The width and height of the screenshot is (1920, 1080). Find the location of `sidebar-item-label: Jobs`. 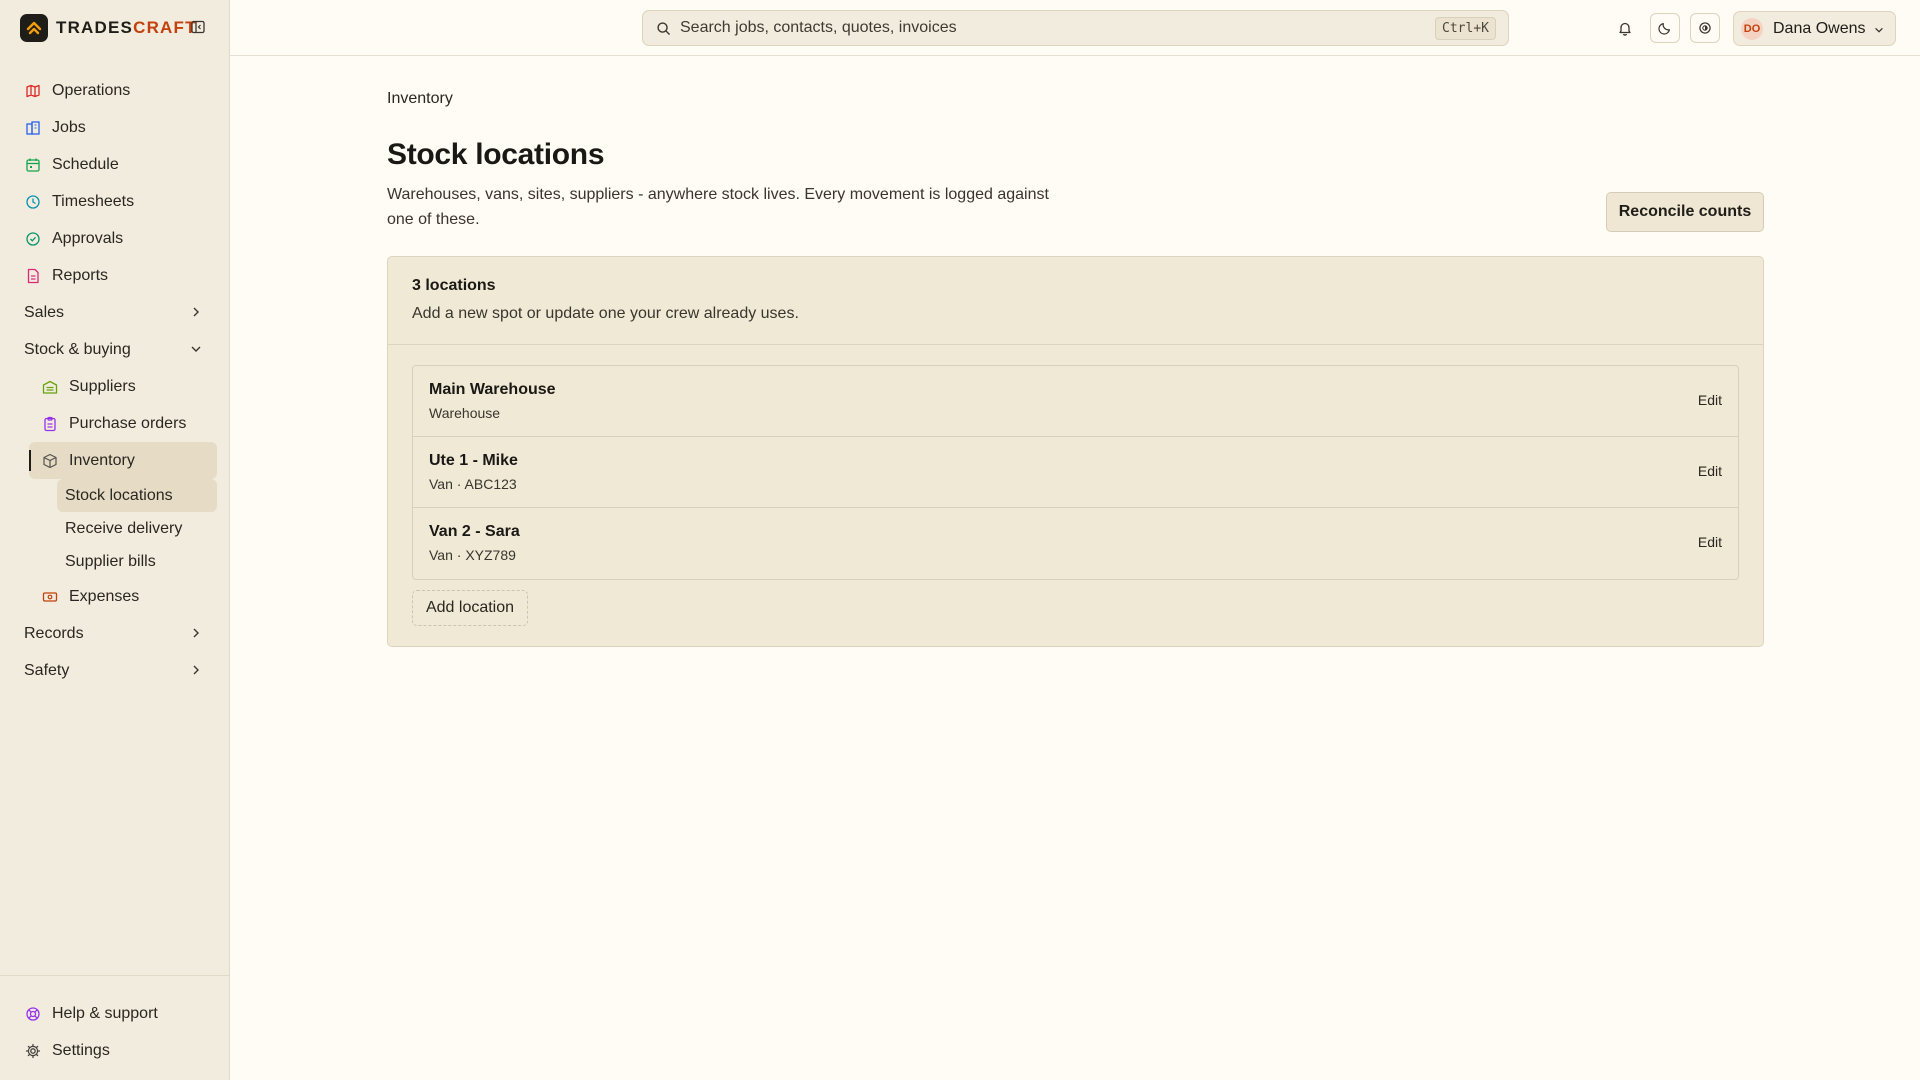

sidebar-item-label: Jobs is located at coordinates (69, 127).